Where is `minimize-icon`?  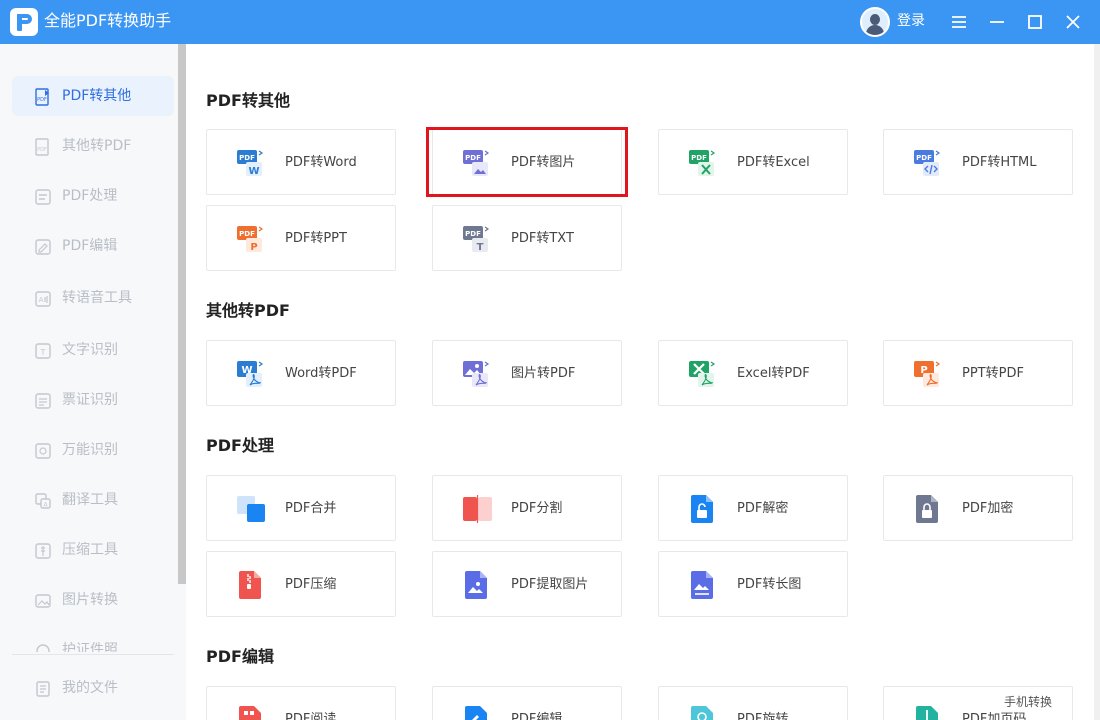
minimize-icon is located at coordinates (997, 22).